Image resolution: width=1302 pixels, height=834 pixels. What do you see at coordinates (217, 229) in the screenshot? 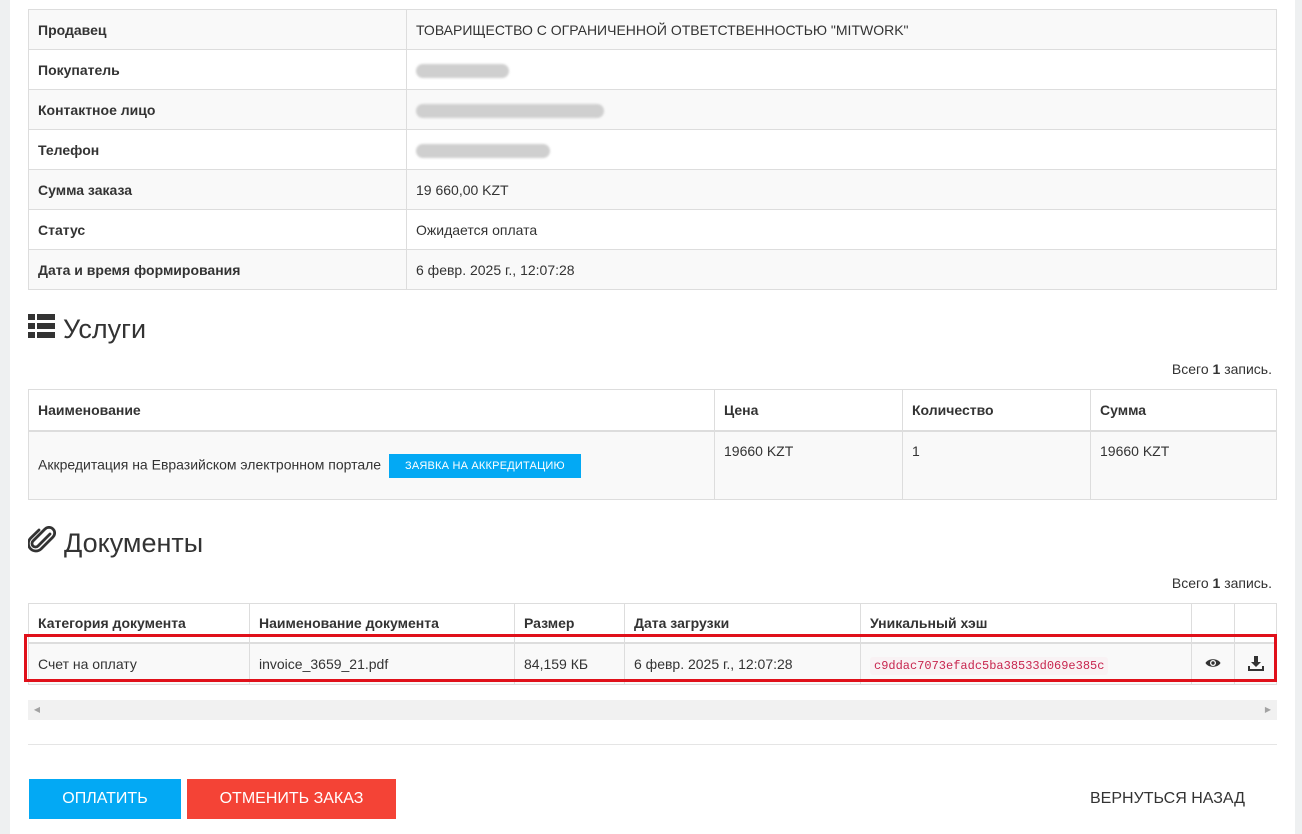
I see `detail-label: Статус` at bounding box center [217, 229].